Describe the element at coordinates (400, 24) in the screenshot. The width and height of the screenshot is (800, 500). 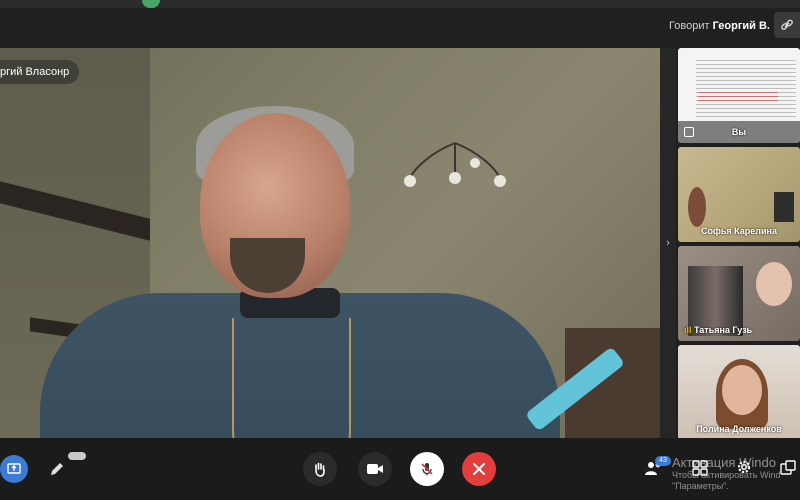
I see `top-bar: Говорит Георгий В.` at that location.